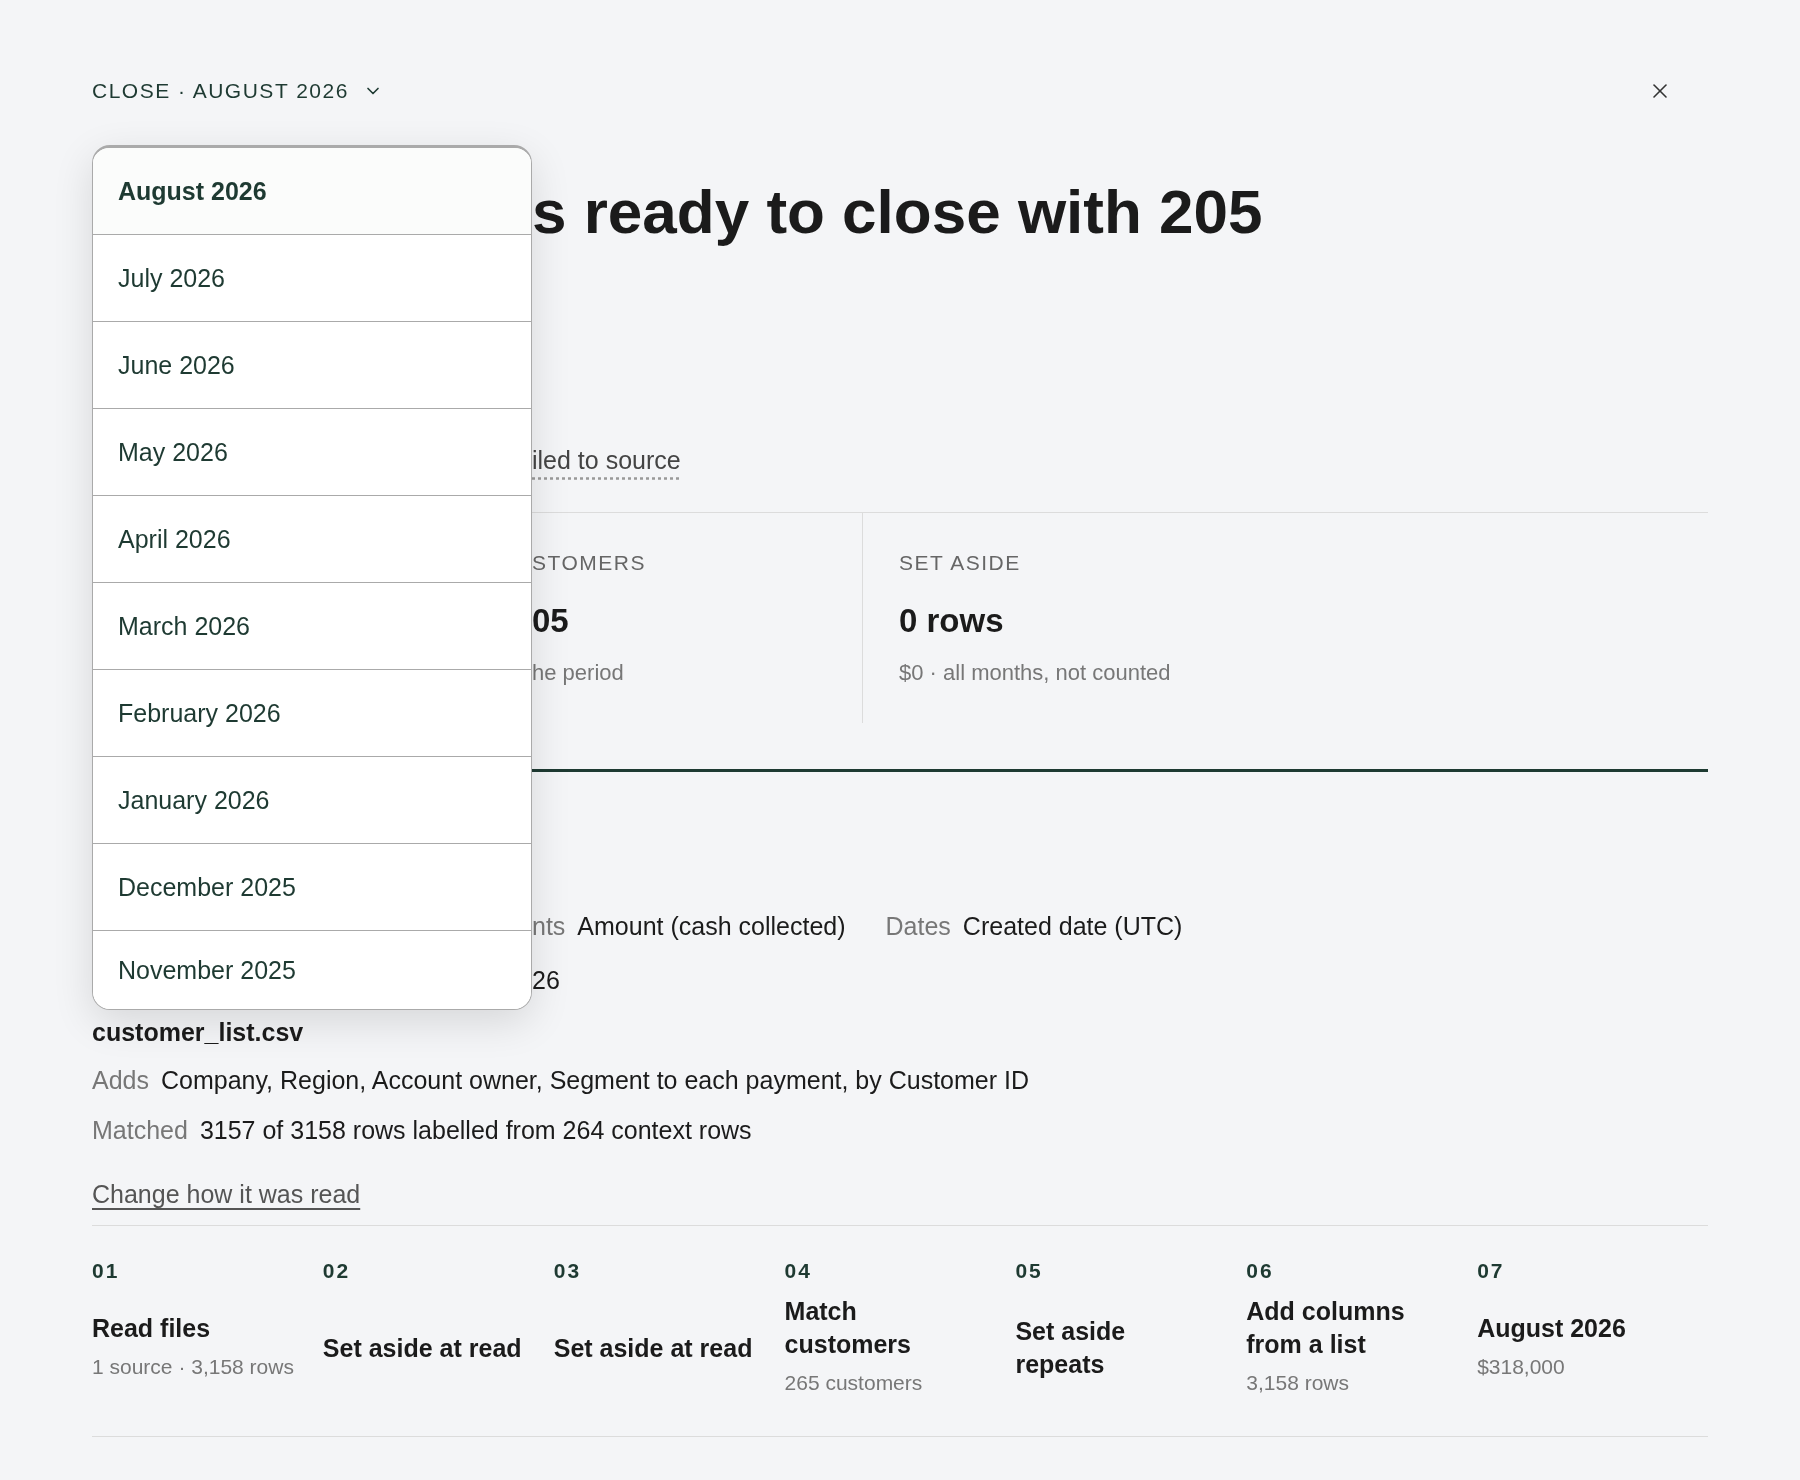 This screenshot has height=1480, width=1800. What do you see at coordinates (475, 1130) in the screenshot?
I see `field-value: 3157 of 3158 rows labelled from 264 context rows` at bounding box center [475, 1130].